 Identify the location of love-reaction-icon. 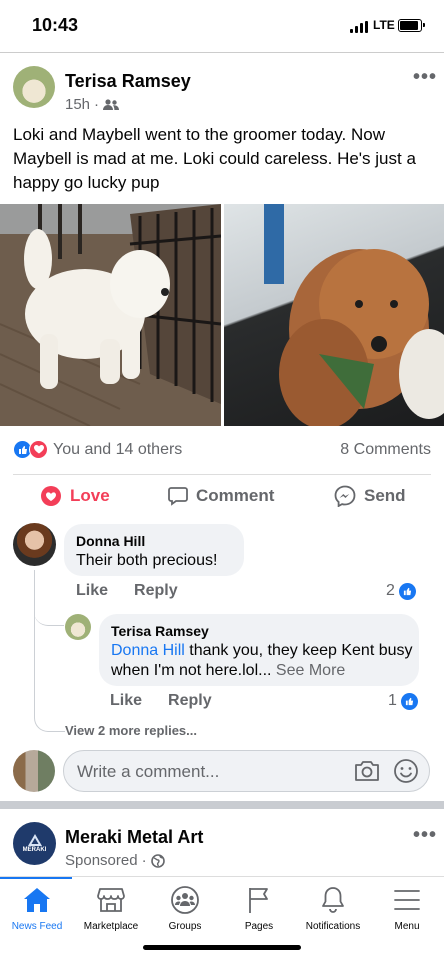
(38, 449).